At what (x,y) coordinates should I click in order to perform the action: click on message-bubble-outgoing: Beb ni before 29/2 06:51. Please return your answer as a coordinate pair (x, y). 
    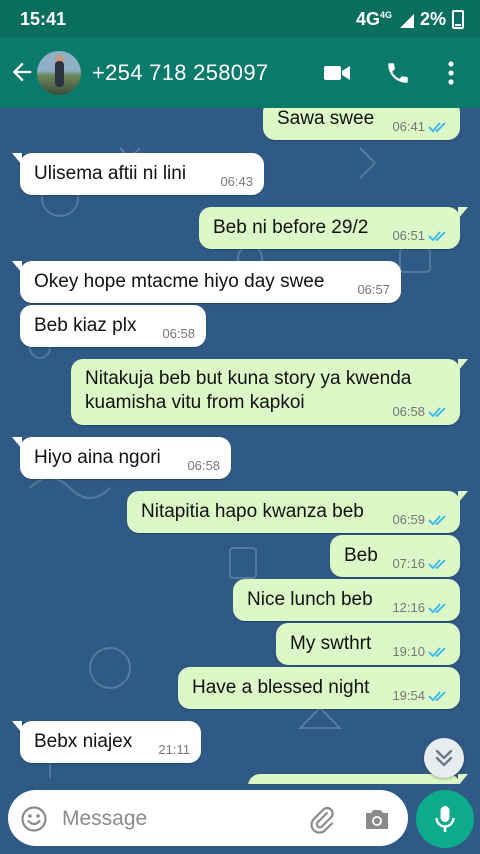
    Looking at the image, I should click on (333, 228).